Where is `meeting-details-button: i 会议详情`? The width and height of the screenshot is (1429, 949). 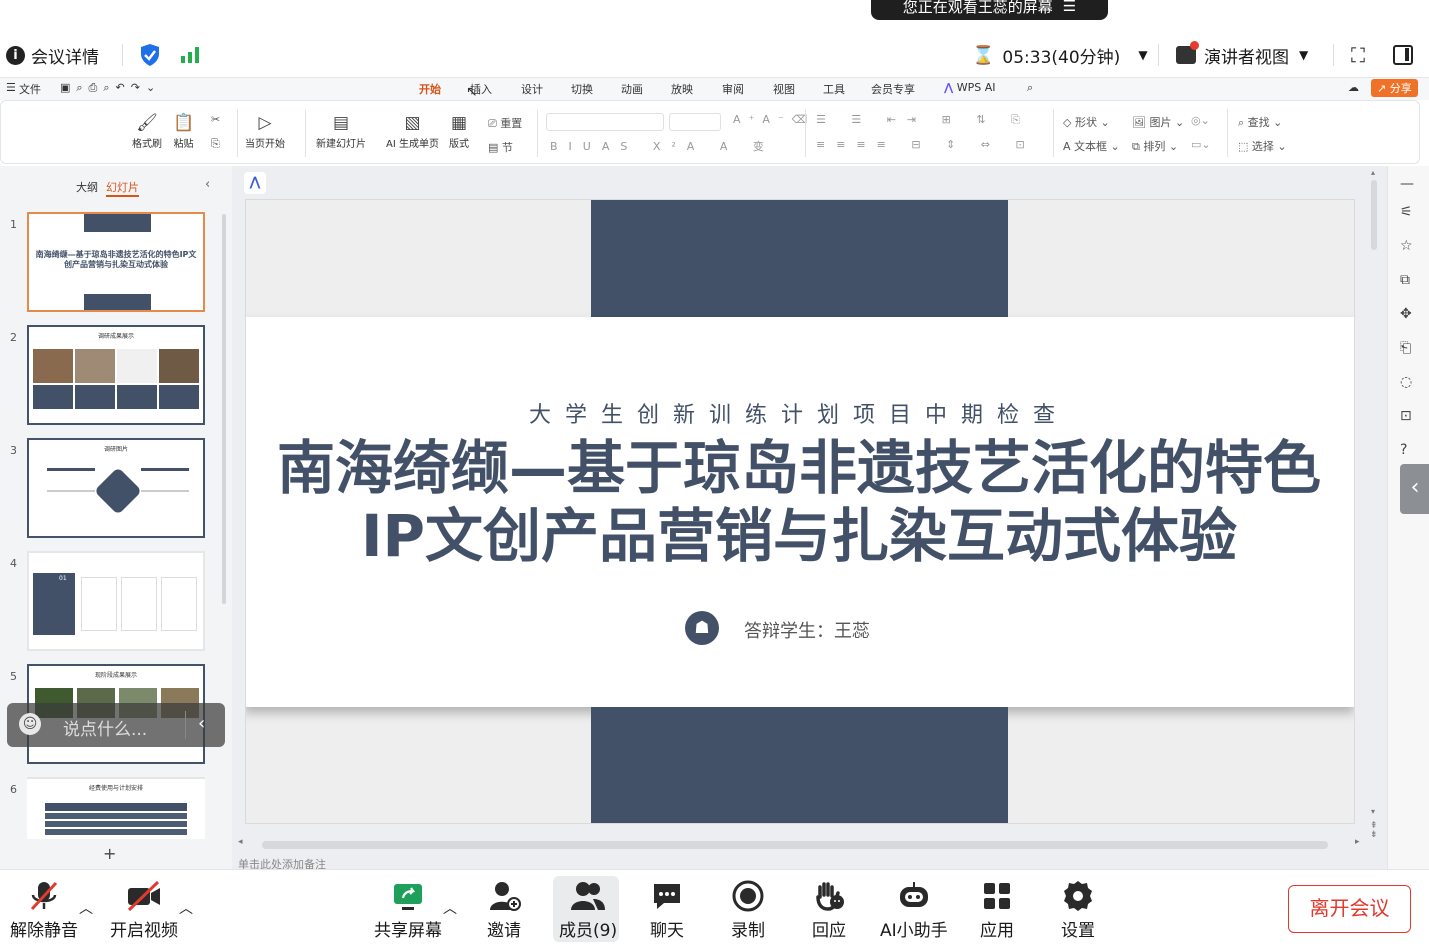 meeting-details-button: i 会议详情 is located at coordinates (52, 55).